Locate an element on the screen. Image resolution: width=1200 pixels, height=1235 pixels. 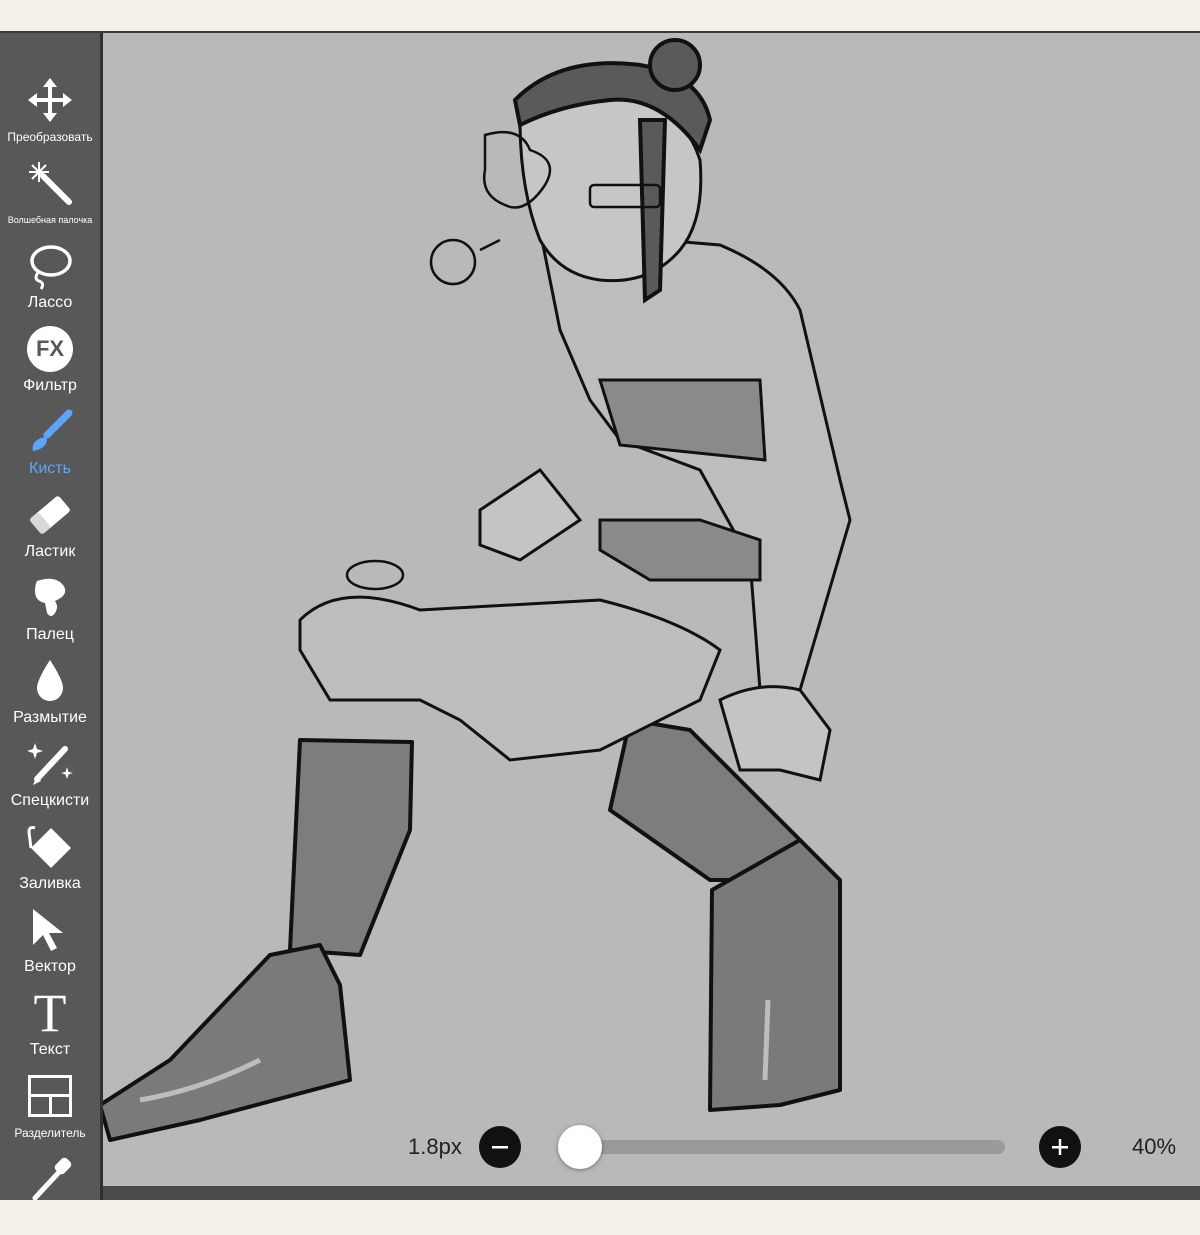
tool-eyedropper is located at coordinates (50, 1193).